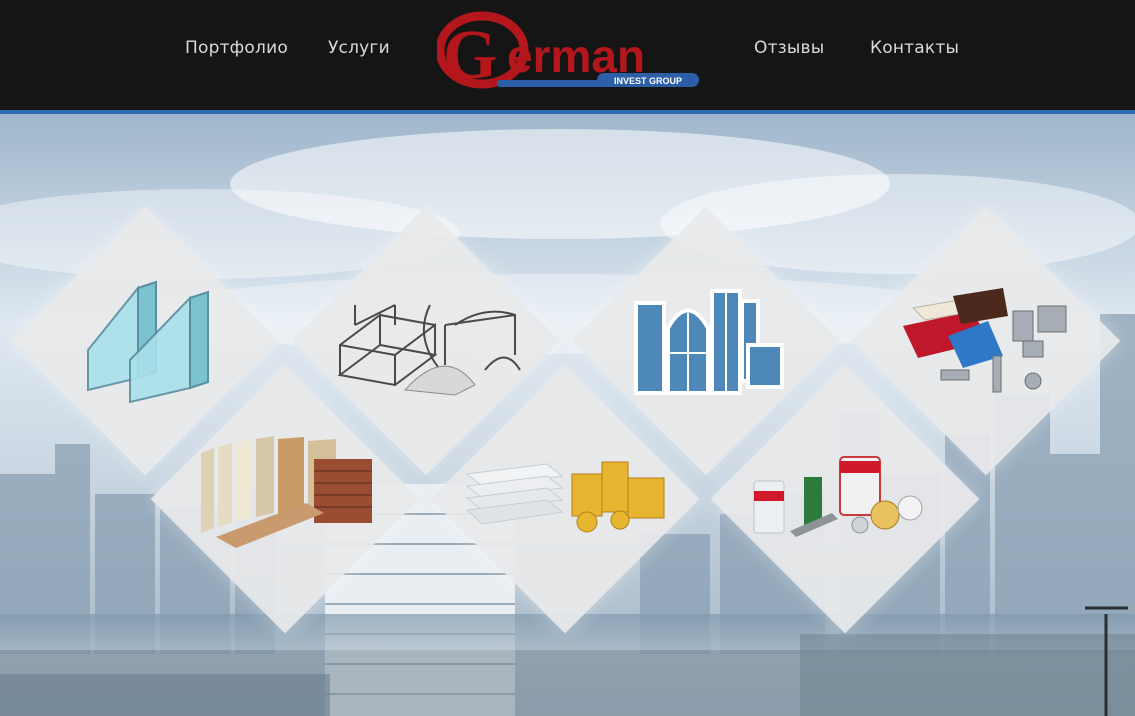 The height and width of the screenshot is (716, 1135). Describe the element at coordinates (565, 497) in the screenshot. I see `insulation-icon` at that location.